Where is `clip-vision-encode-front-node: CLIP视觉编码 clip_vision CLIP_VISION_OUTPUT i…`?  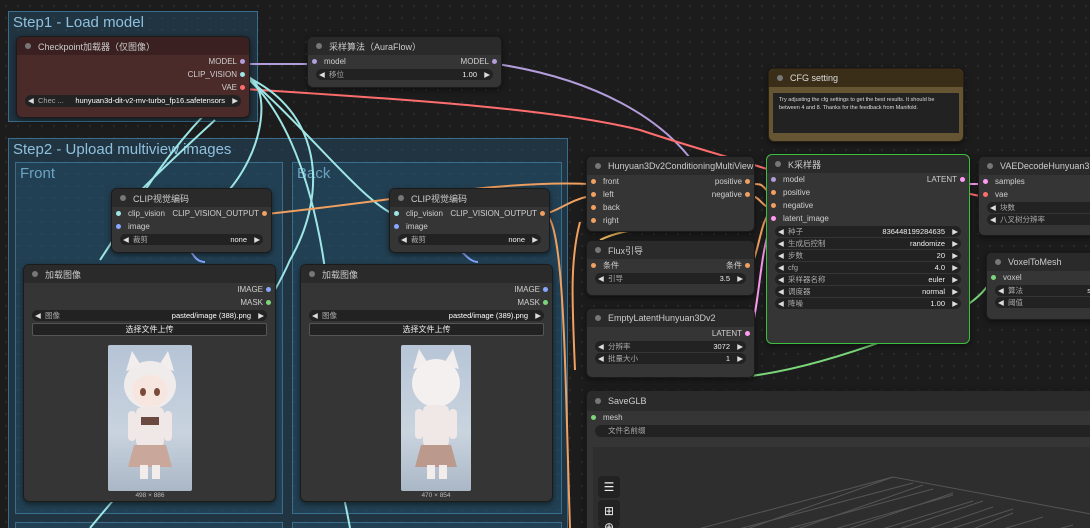
clip-vision-encode-front-node: CLIP视觉编码 clip_vision CLIP_VISION_OUTPUT i… is located at coordinates (191, 220).